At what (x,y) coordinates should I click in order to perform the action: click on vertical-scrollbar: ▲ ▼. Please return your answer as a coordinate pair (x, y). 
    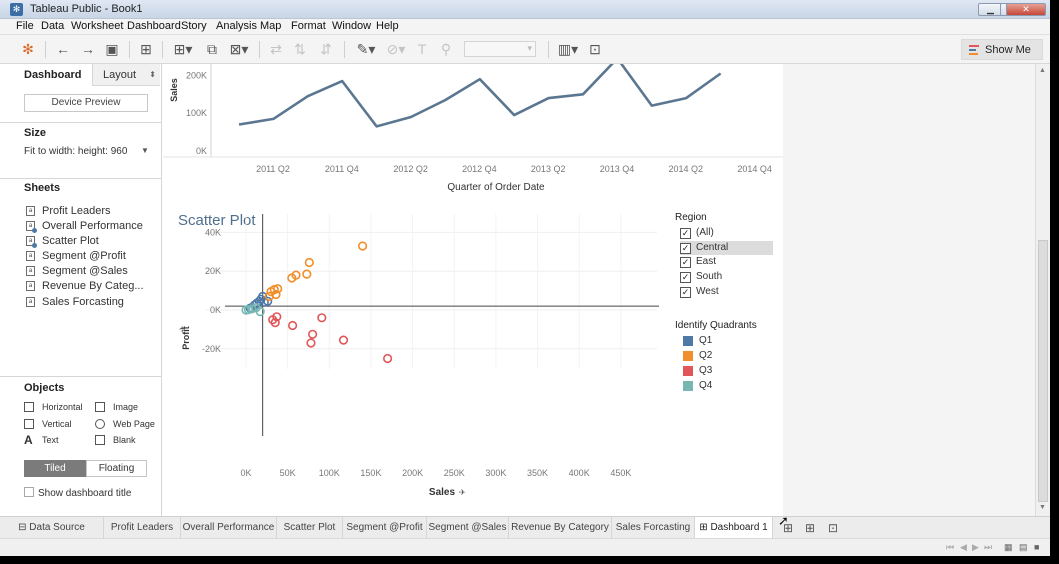
    Looking at the image, I should click on (1042, 290).